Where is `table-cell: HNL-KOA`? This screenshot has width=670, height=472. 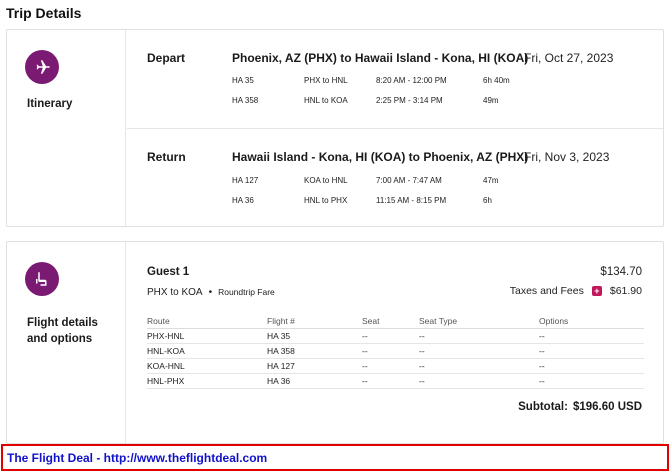
table-cell: HNL-KOA is located at coordinates (207, 351).